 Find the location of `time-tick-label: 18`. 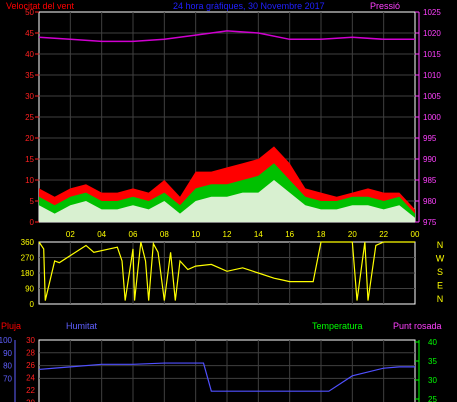

time-tick-label: 18 is located at coordinates (321, 234).